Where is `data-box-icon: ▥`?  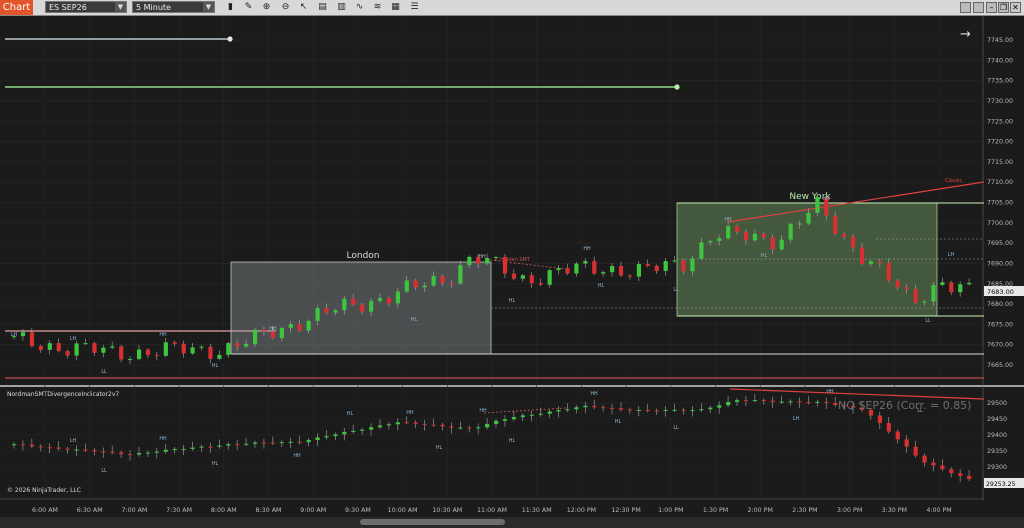 data-box-icon: ▥ is located at coordinates (341, 7).